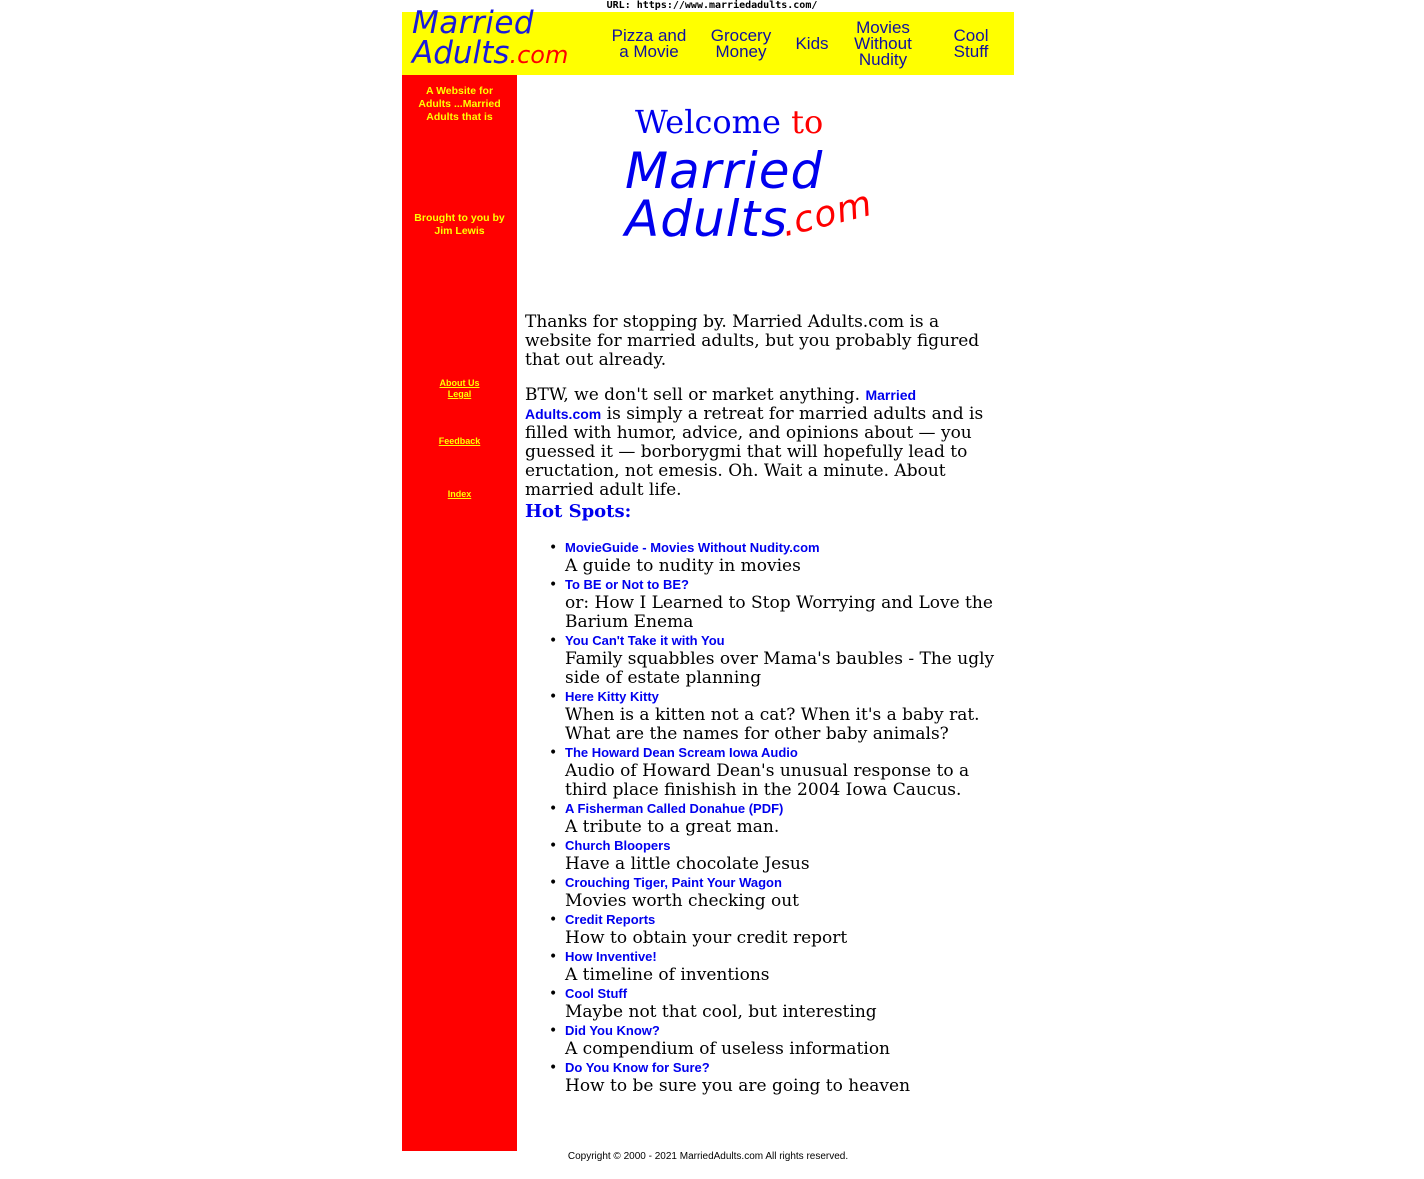 This screenshot has height=1179, width=1424. I want to click on hot-spot-link: Church Bloopers, so click(782, 846).